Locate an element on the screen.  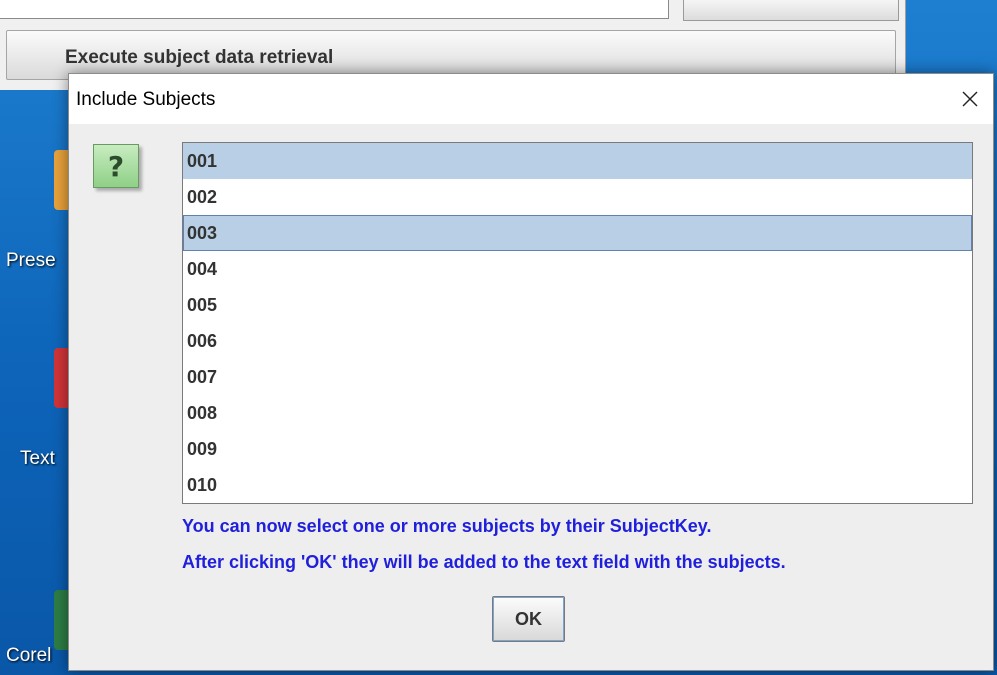
list-item-subject-006: 006 is located at coordinates (577, 341).